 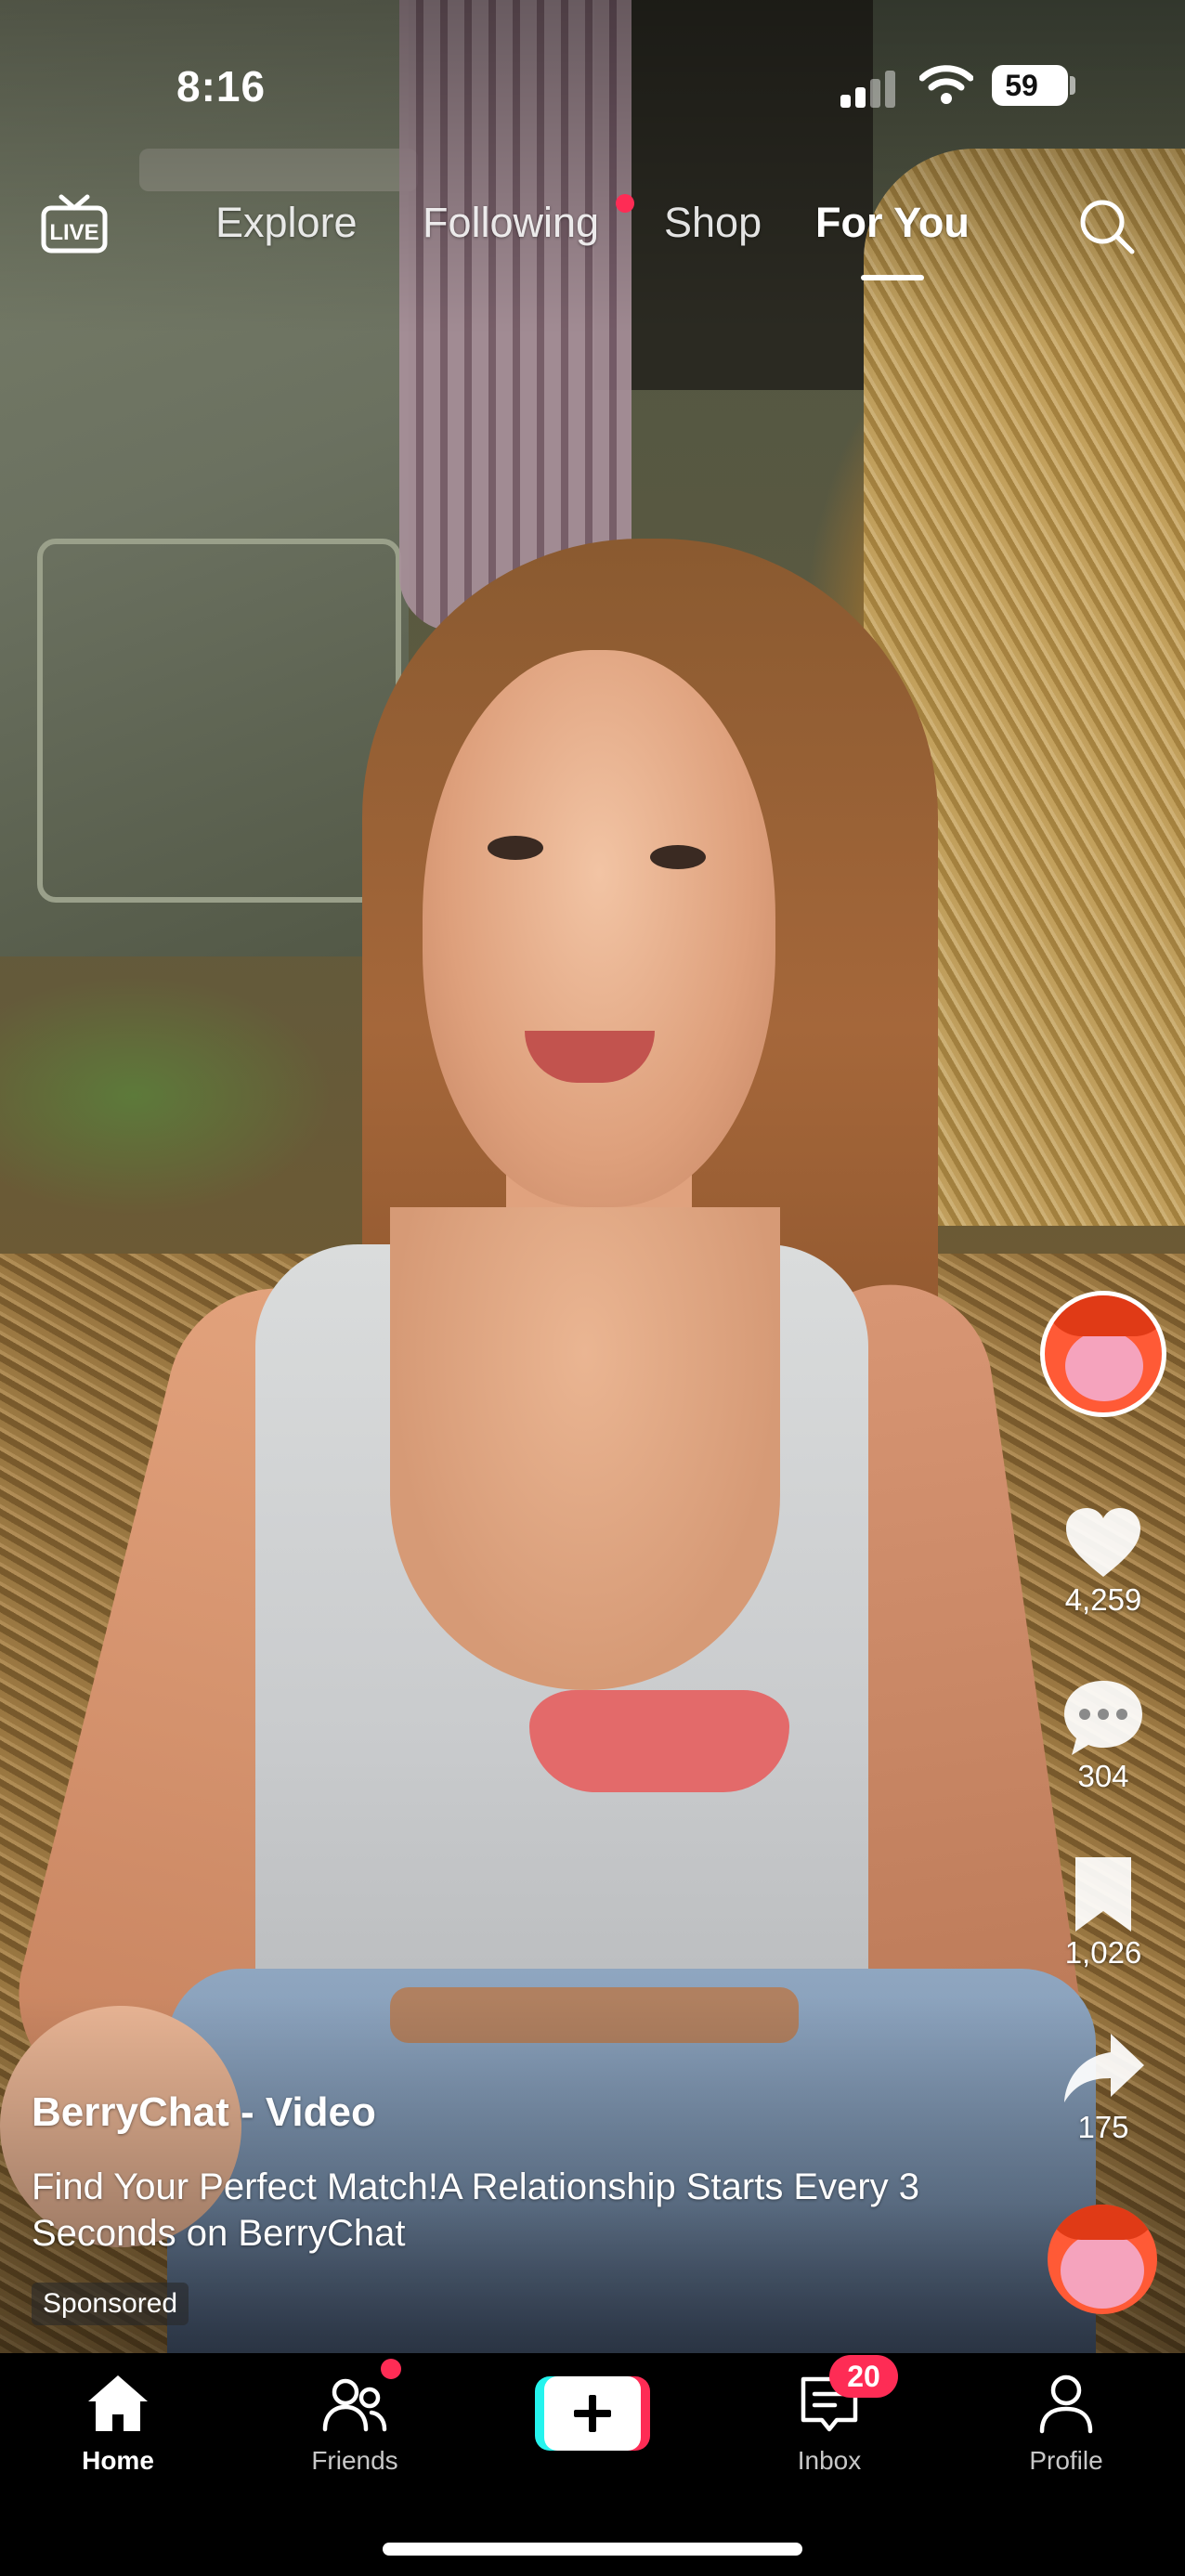 What do you see at coordinates (287, 223) in the screenshot?
I see `tab-explore: Explore` at bounding box center [287, 223].